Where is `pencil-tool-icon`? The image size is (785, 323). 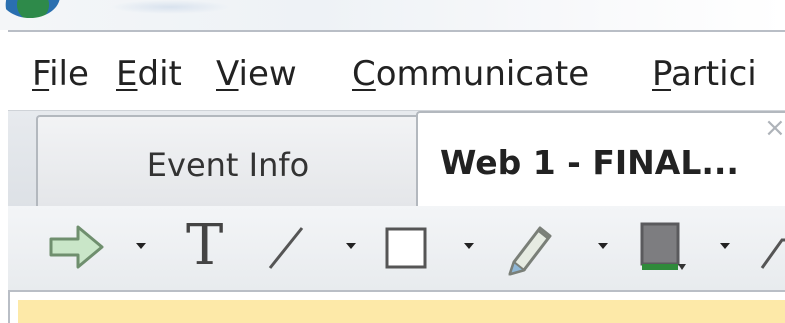
pencil-tool-icon is located at coordinates (529, 247).